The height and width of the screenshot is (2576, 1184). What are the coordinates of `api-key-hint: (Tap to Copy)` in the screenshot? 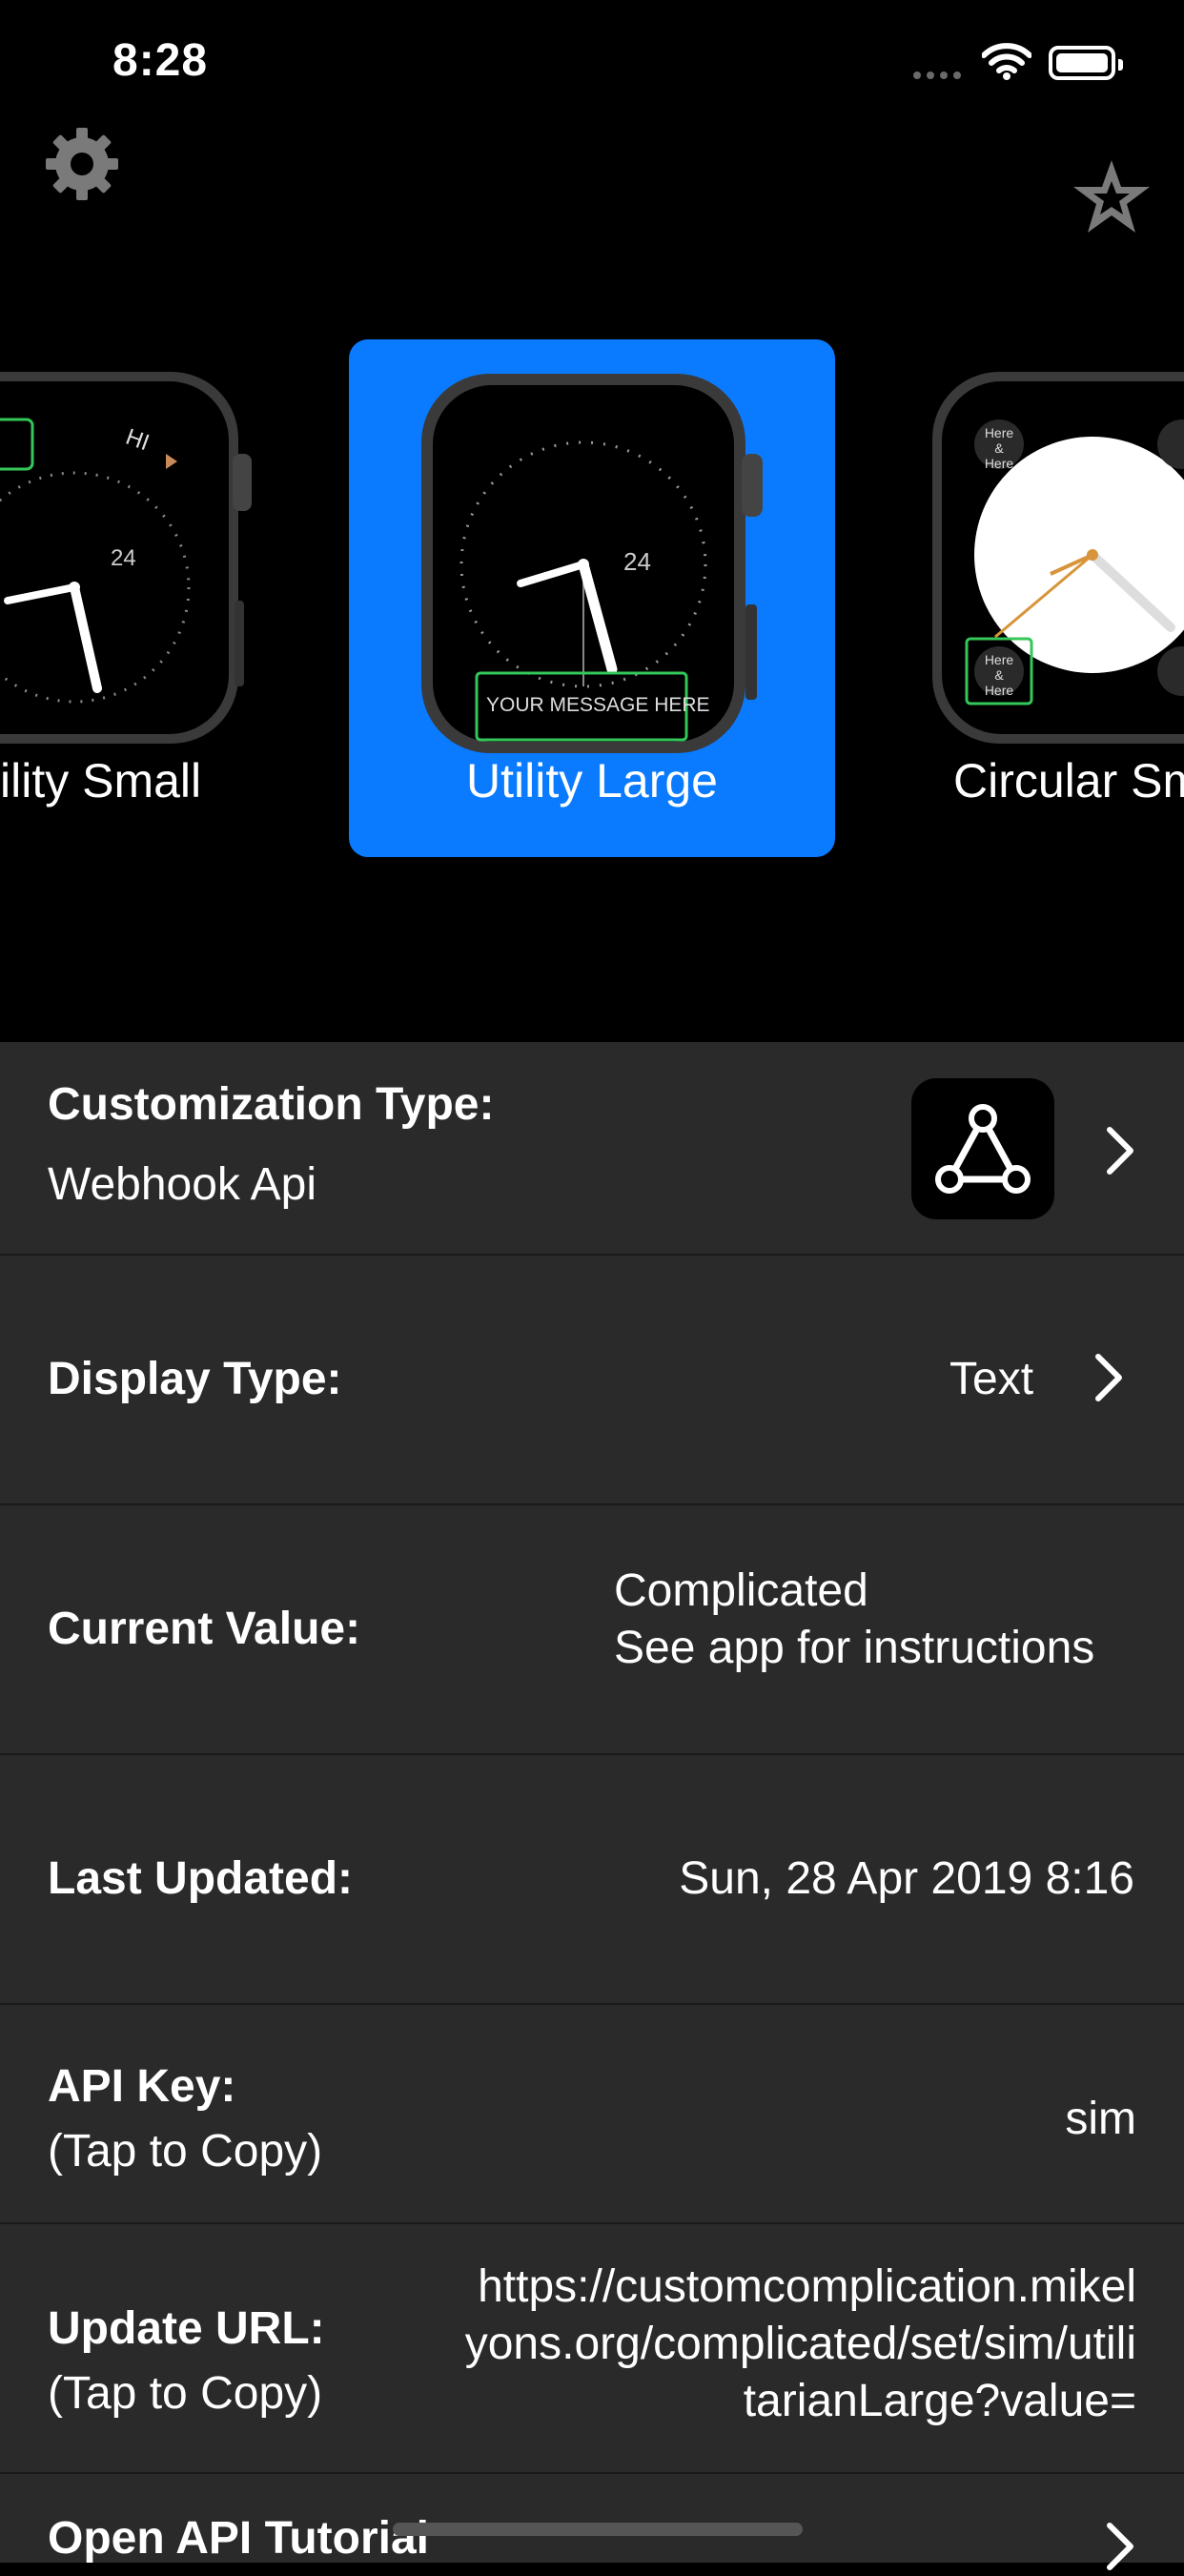 It's located at (185, 2151).